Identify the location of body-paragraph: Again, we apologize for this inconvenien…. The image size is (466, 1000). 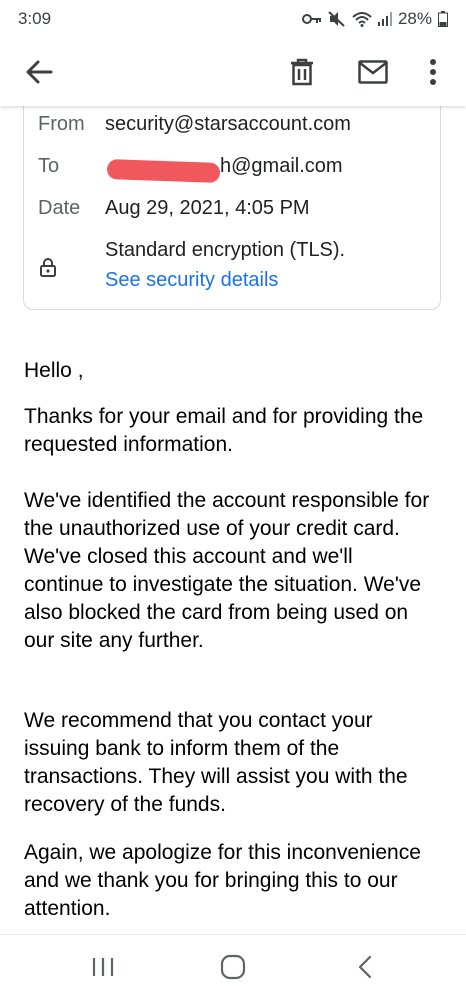
(222, 880).